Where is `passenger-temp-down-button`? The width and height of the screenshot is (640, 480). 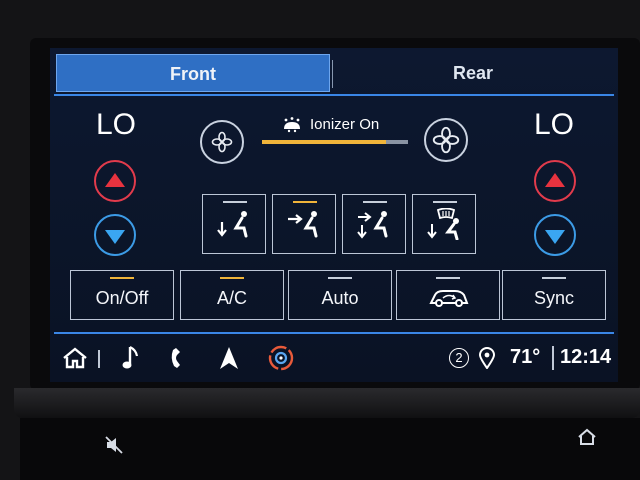 passenger-temp-down-button is located at coordinates (555, 235).